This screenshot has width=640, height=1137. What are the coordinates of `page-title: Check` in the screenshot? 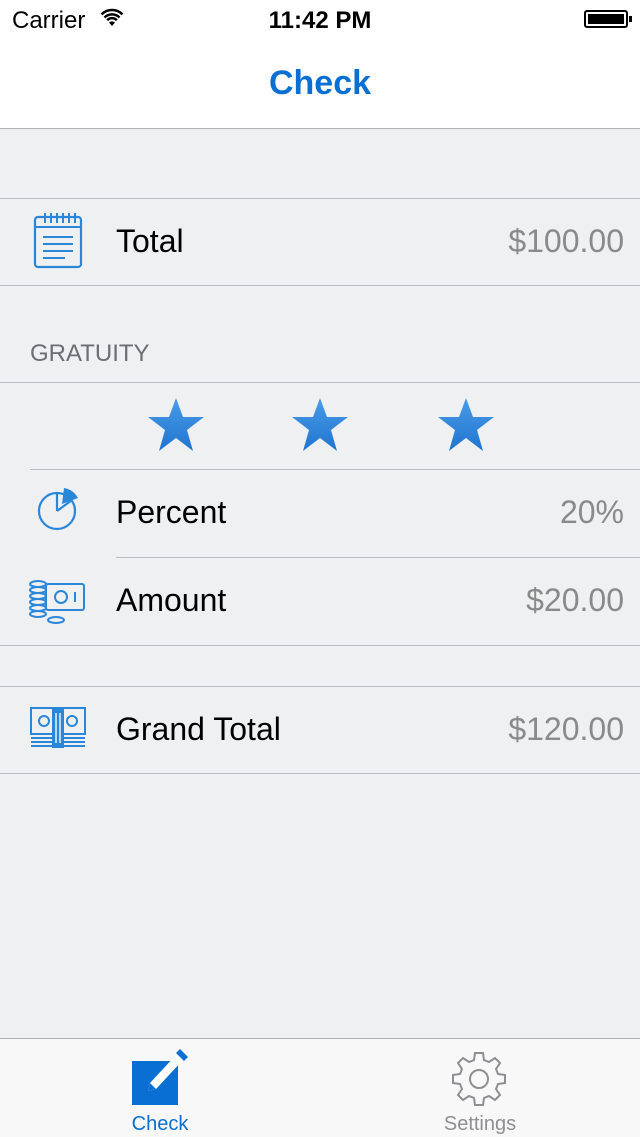 It's located at (320, 83).